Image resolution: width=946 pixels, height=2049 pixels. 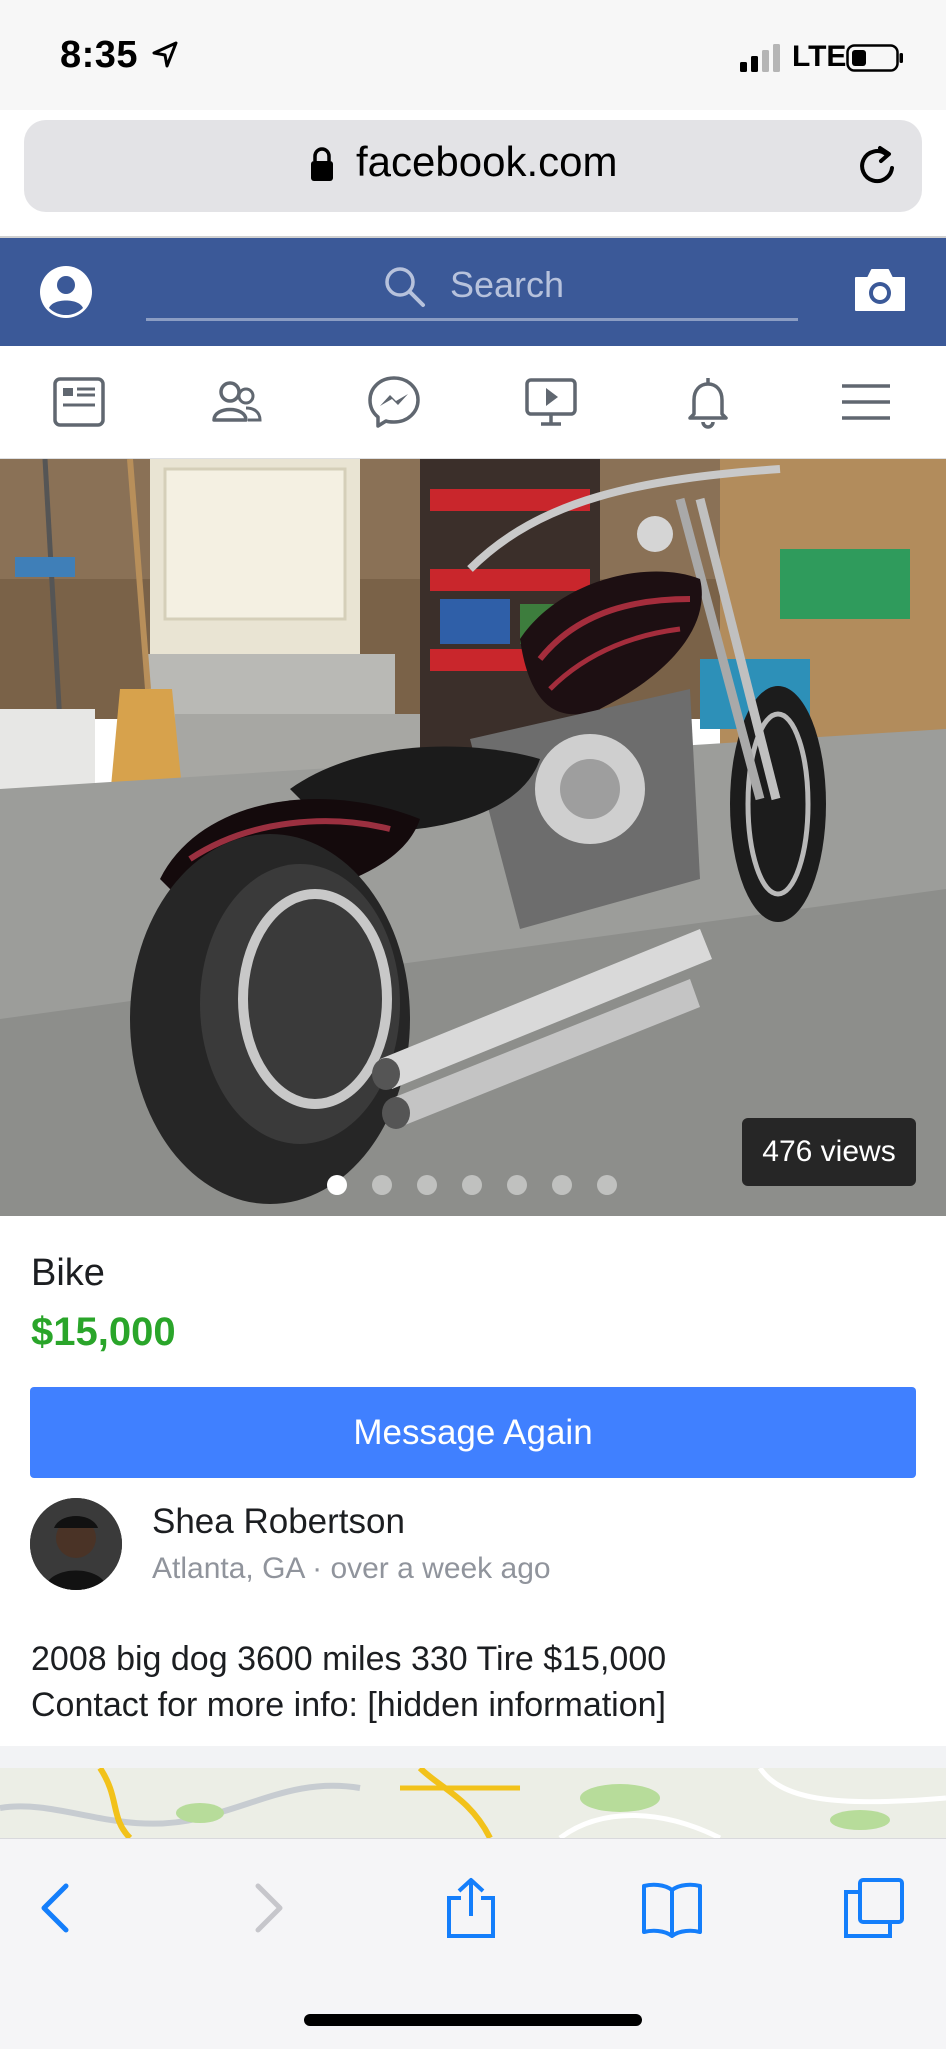 What do you see at coordinates (878, 166) in the screenshot?
I see `reload-icon` at bounding box center [878, 166].